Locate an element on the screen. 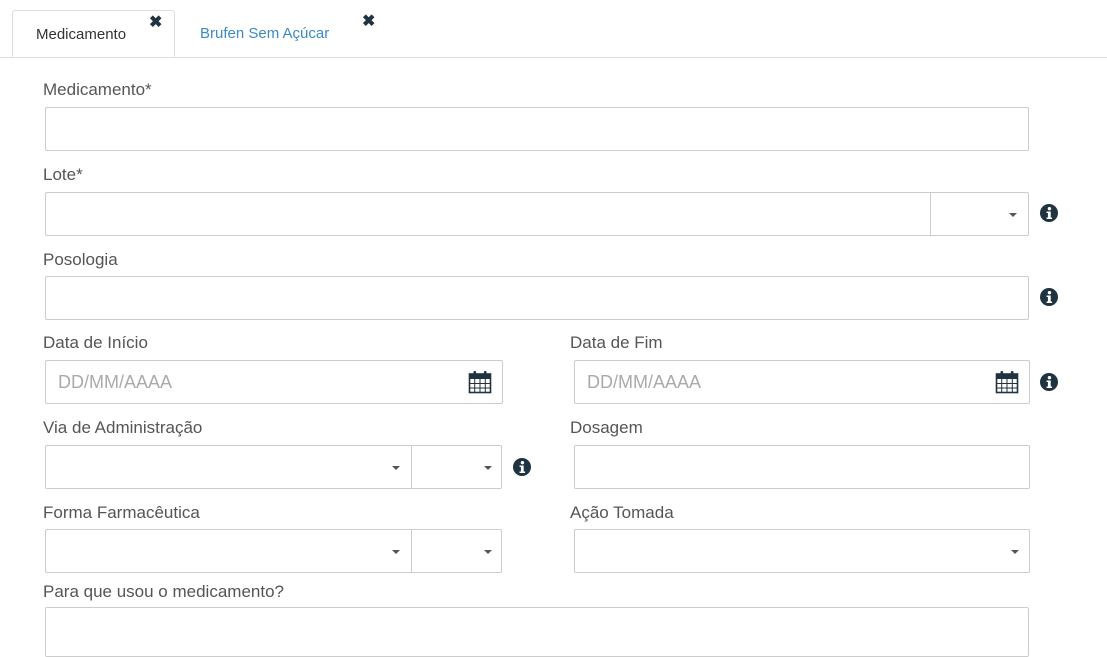 The image size is (1107, 657). tab-bar: Medicamento ✖ Brufen Sem Açúcar ✖ is located at coordinates (553, 29).